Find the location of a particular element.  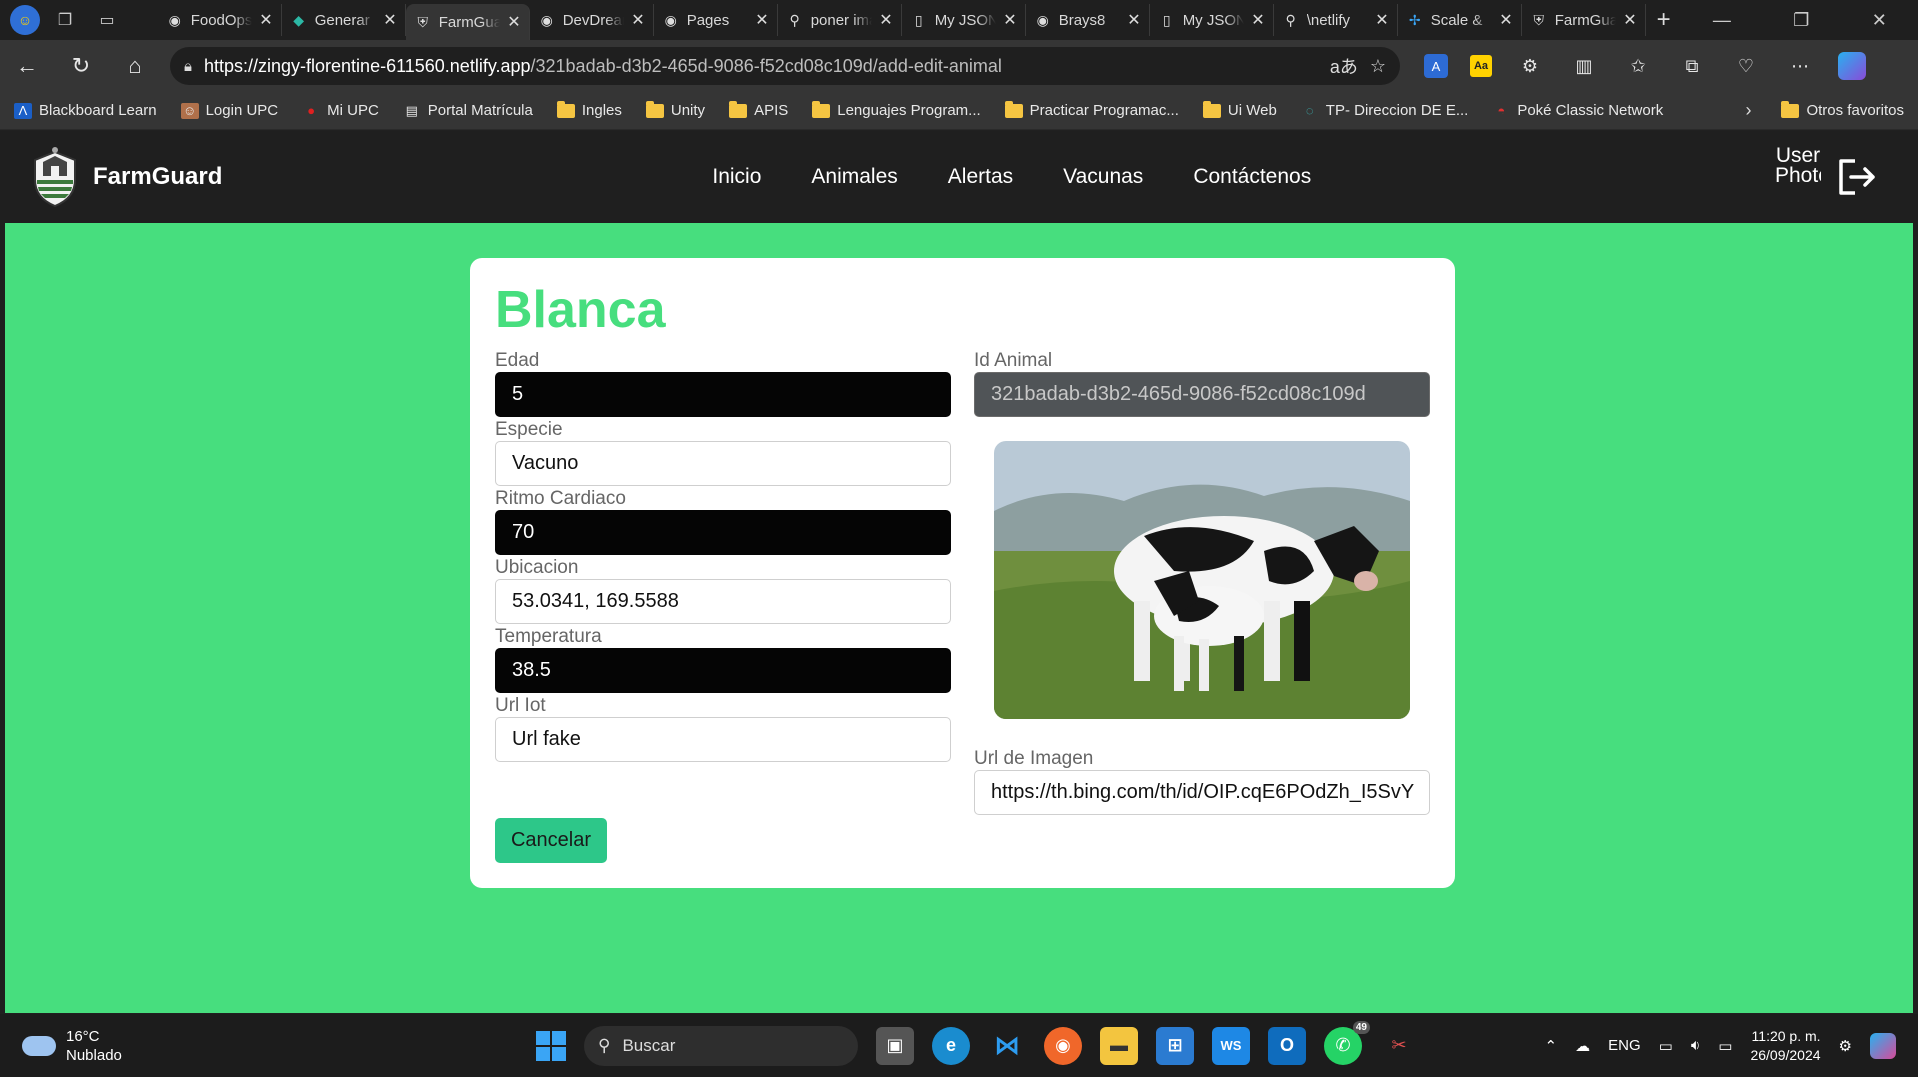

webstorm-icon: WS is located at coordinates (1231, 1045).